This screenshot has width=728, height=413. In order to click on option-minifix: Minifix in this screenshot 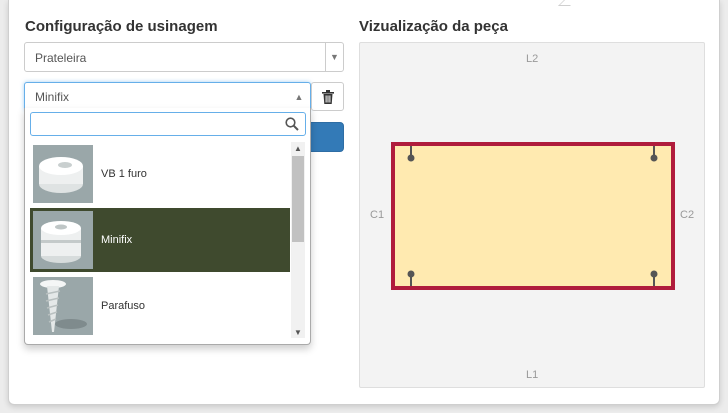, I will do `click(160, 240)`.